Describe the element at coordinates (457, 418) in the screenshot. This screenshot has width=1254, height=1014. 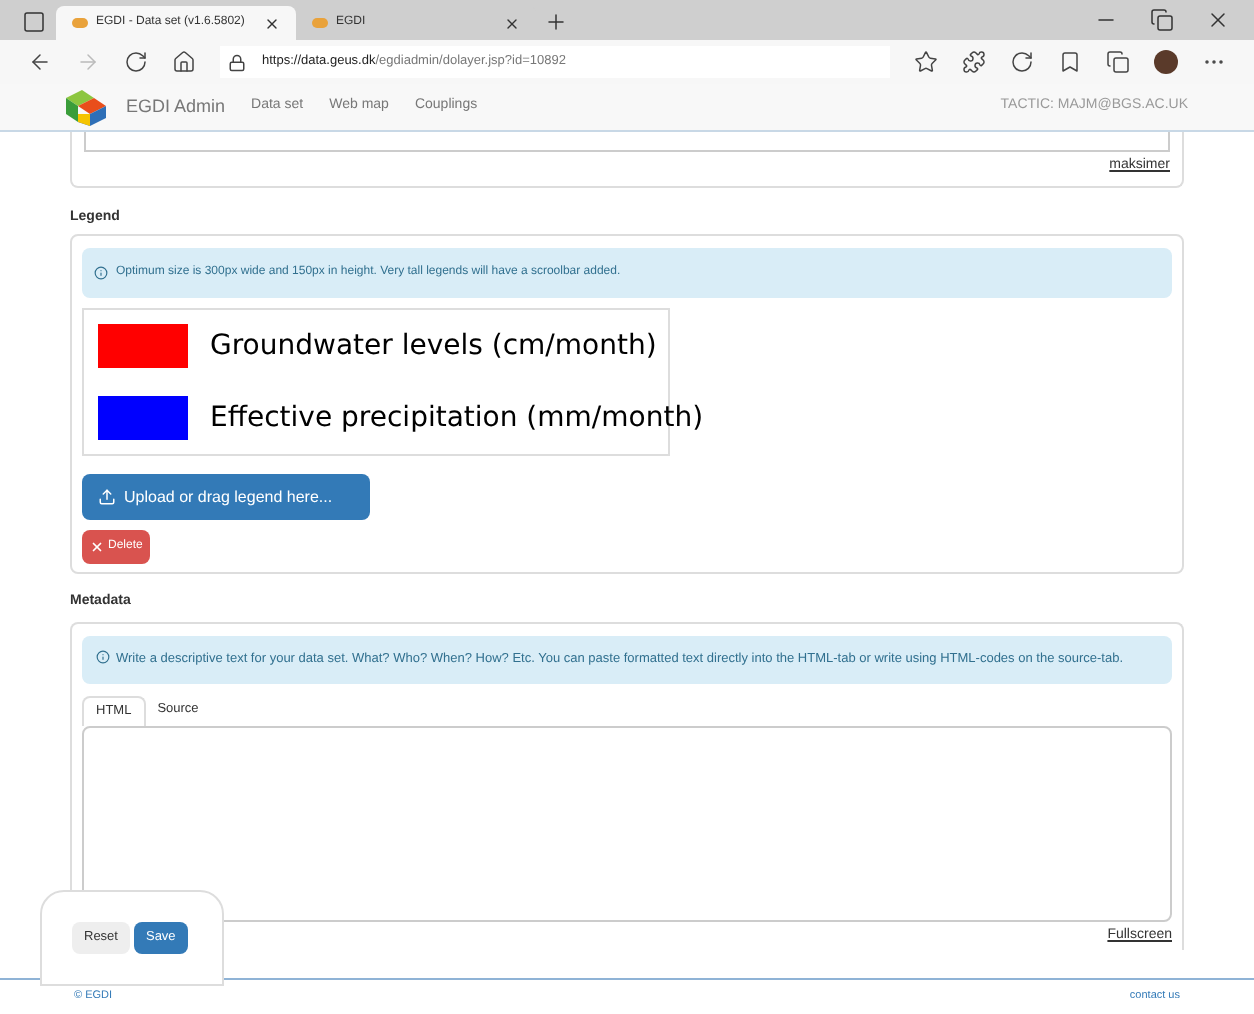
I see `legend-label: Effective precipitation (mm/month)` at that location.